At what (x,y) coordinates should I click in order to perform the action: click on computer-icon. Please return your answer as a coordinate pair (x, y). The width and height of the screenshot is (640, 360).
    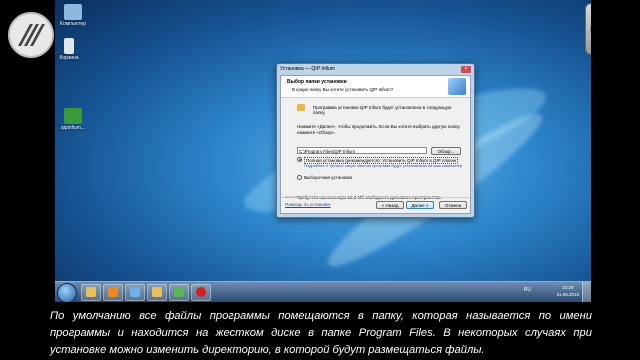
    Looking at the image, I should click on (73, 12).